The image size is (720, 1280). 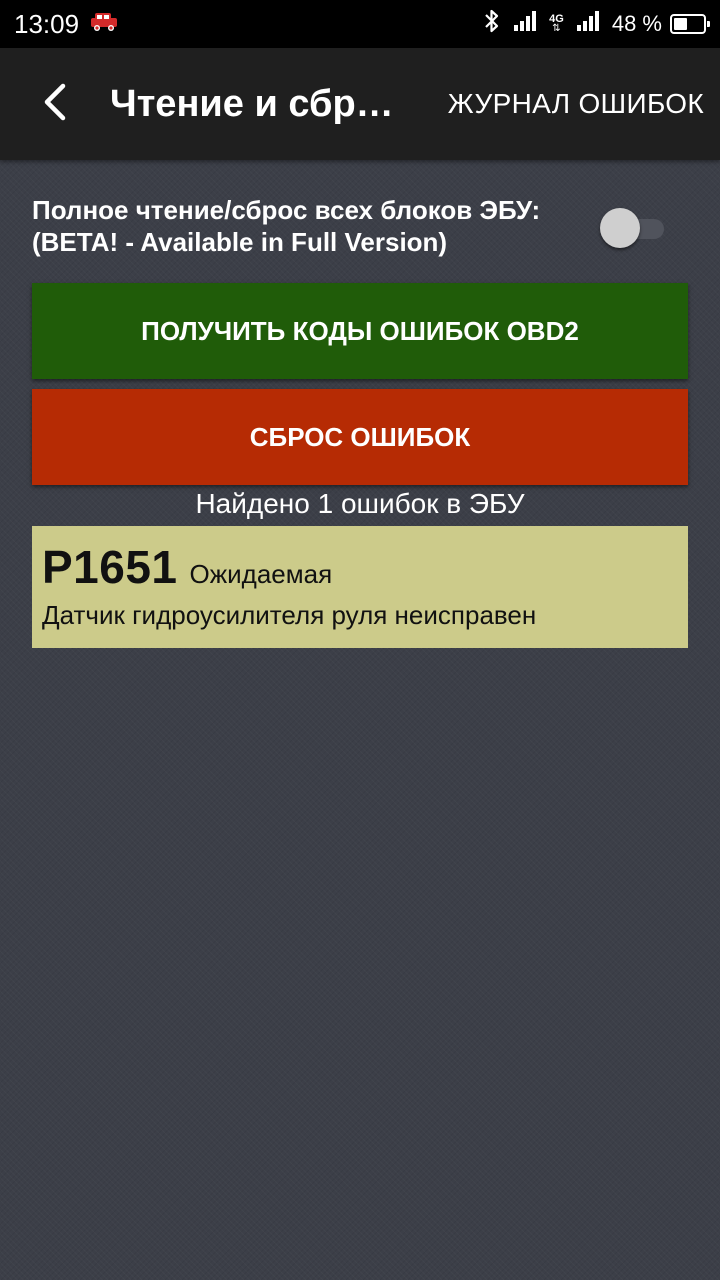 I want to click on full-read-label-line2: (BETA! - Available in Full Version), so click(x=240, y=242).